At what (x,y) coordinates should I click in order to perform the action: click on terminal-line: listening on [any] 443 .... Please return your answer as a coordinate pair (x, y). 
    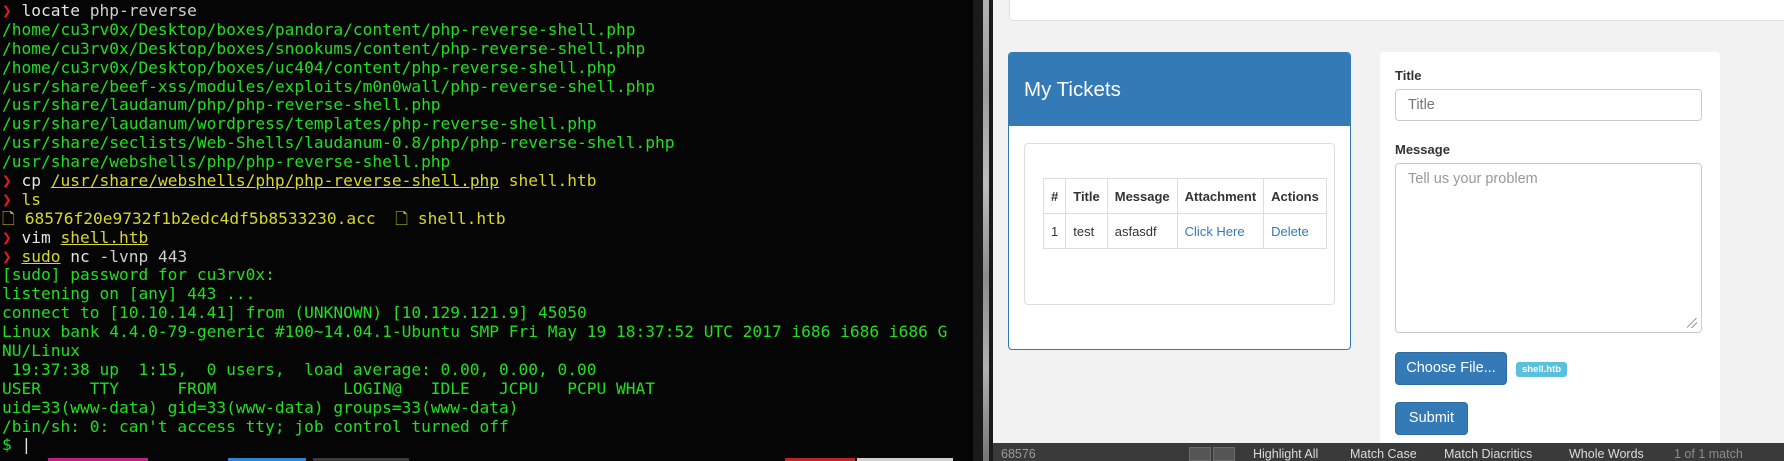
    Looking at the image, I should click on (487, 294).